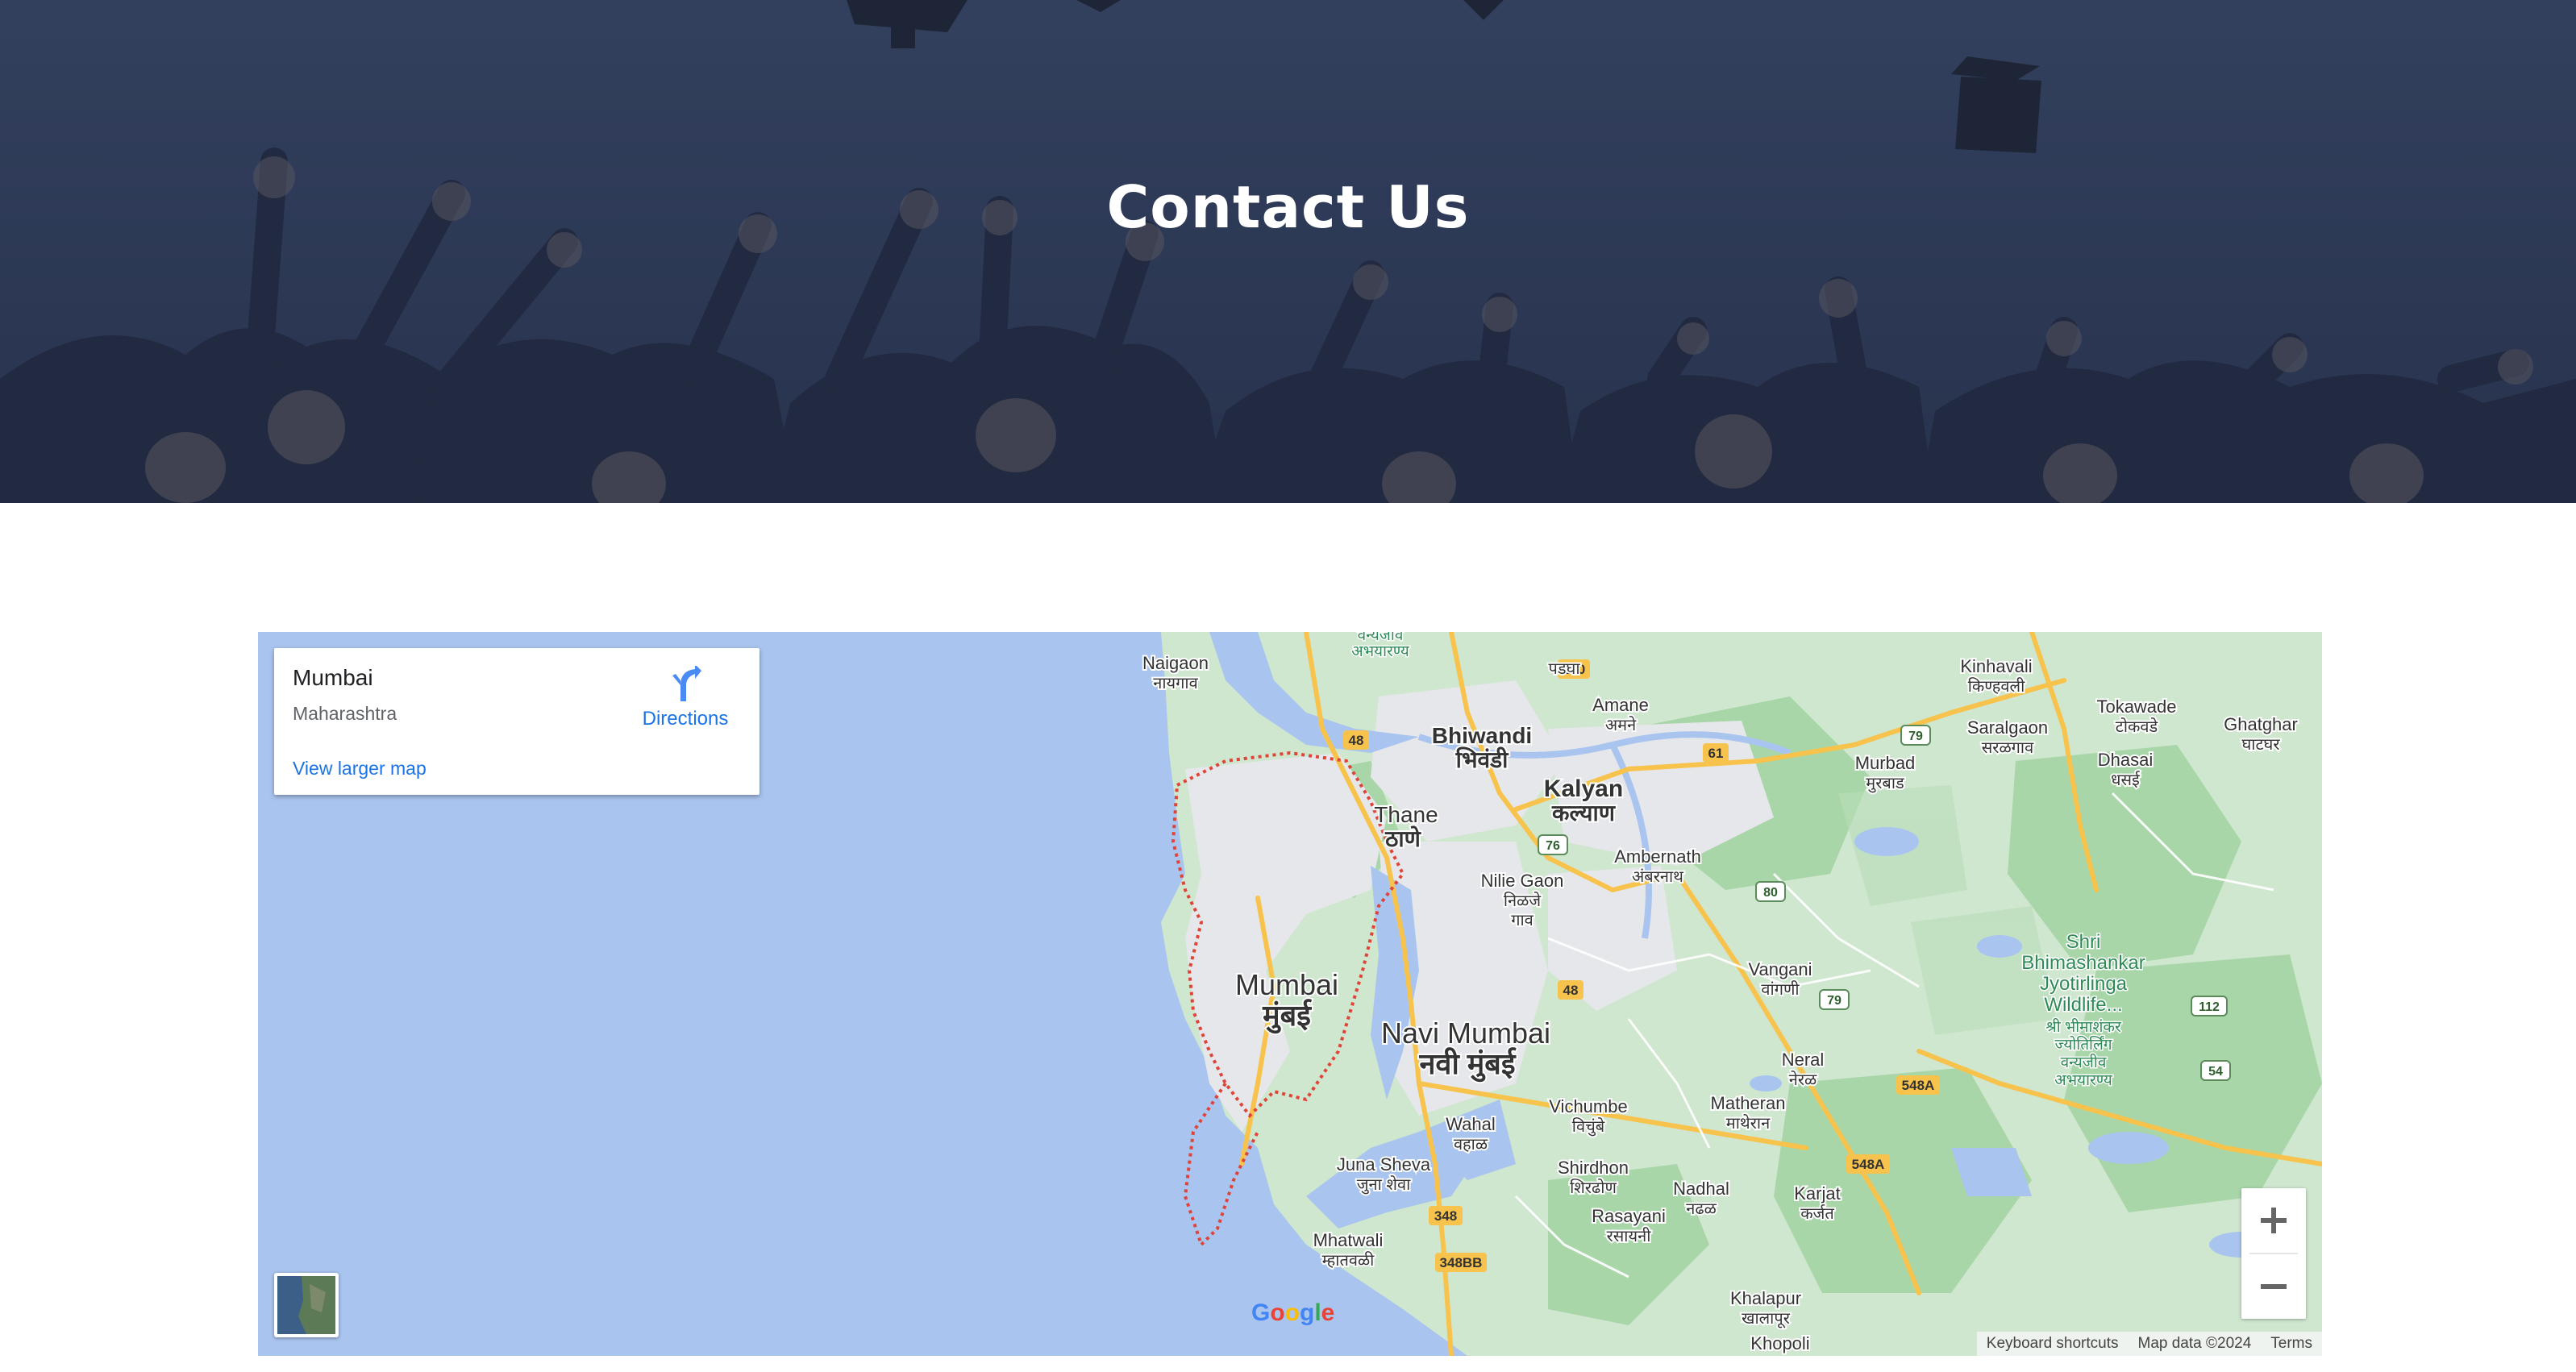  What do you see at coordinates (1583, 788) in the screenshot?
I see `place-label: Kalyan` at bounding box center [1583, 788].